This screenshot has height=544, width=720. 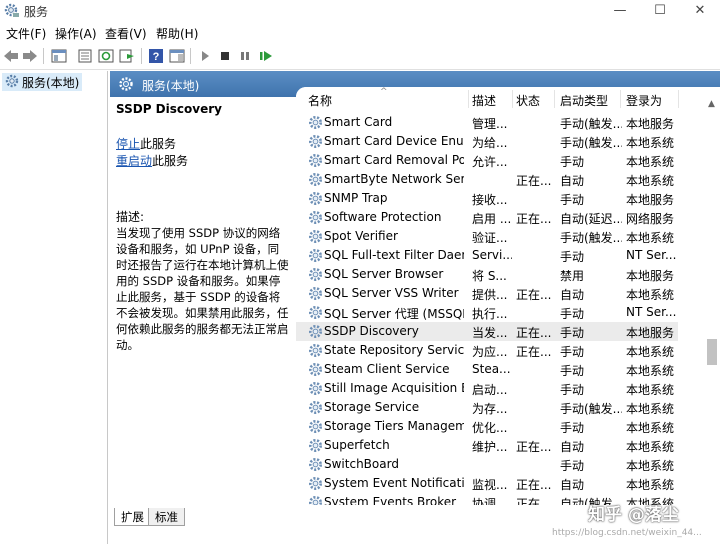 What do you see at coordinates (360, 57) in the screenshot?
I see `toolbar: ?` at bounding box center [360, 57].